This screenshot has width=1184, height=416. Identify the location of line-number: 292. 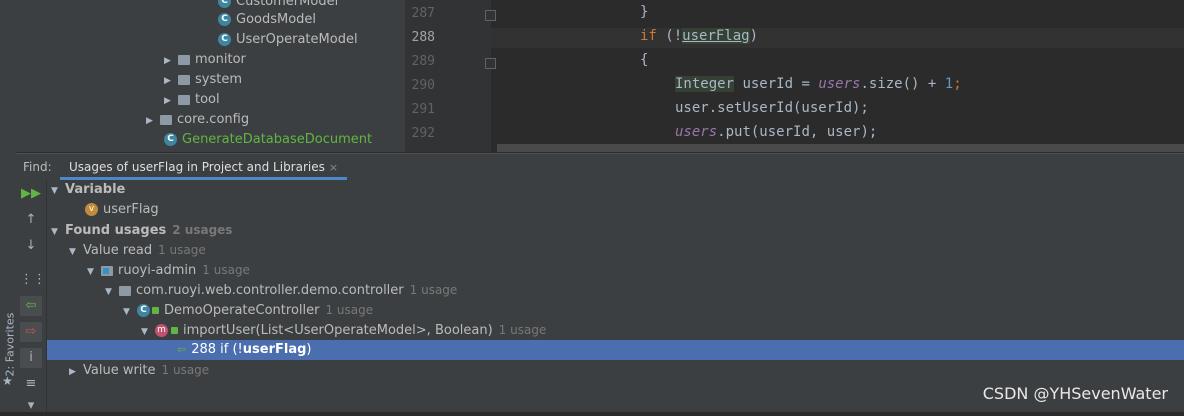
(423, 133).